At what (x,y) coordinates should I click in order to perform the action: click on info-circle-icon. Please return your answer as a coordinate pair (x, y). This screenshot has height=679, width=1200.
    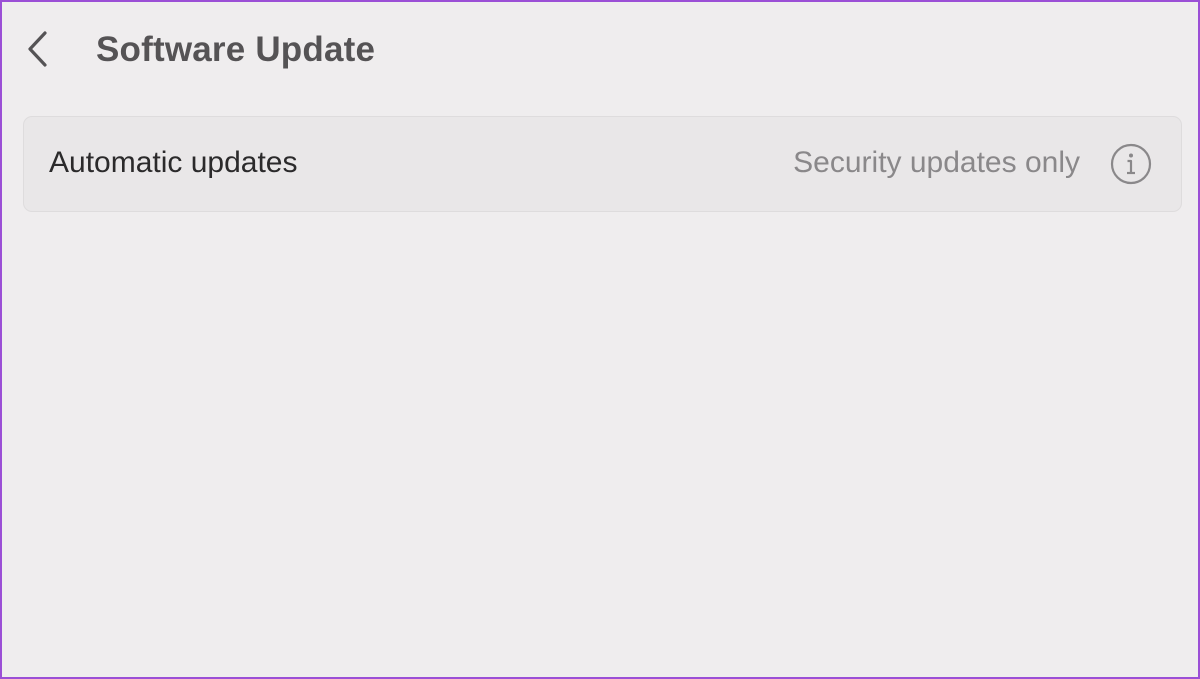
    Looking at the image, I should click on (1131, 164).